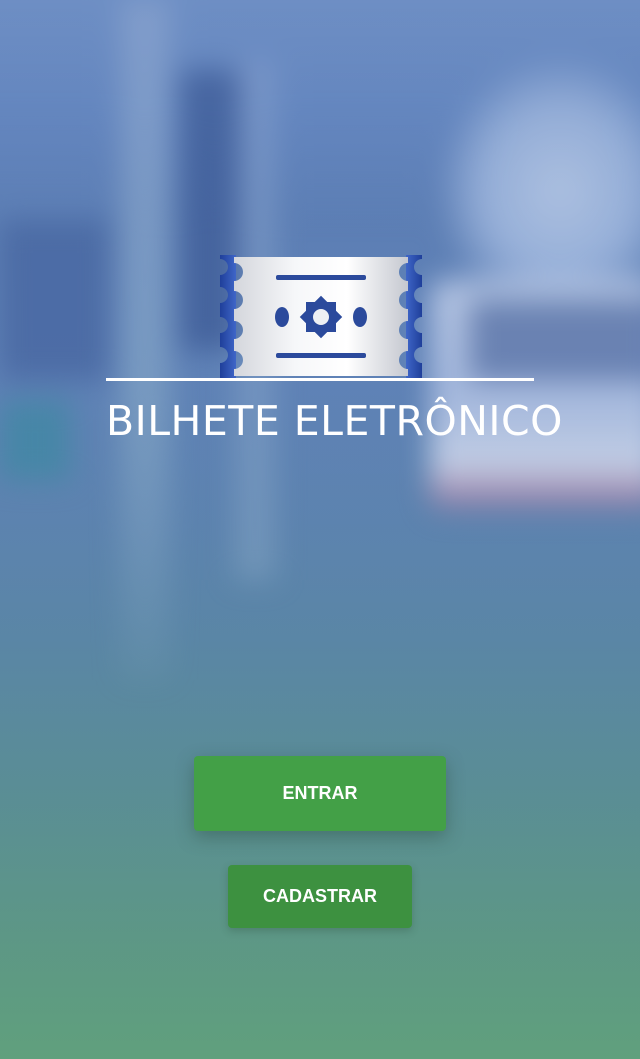 This screenshot has width=640, height=1059. I want to click on app-logo: BILHETE ELETRÔNICO, so click(334, 355).